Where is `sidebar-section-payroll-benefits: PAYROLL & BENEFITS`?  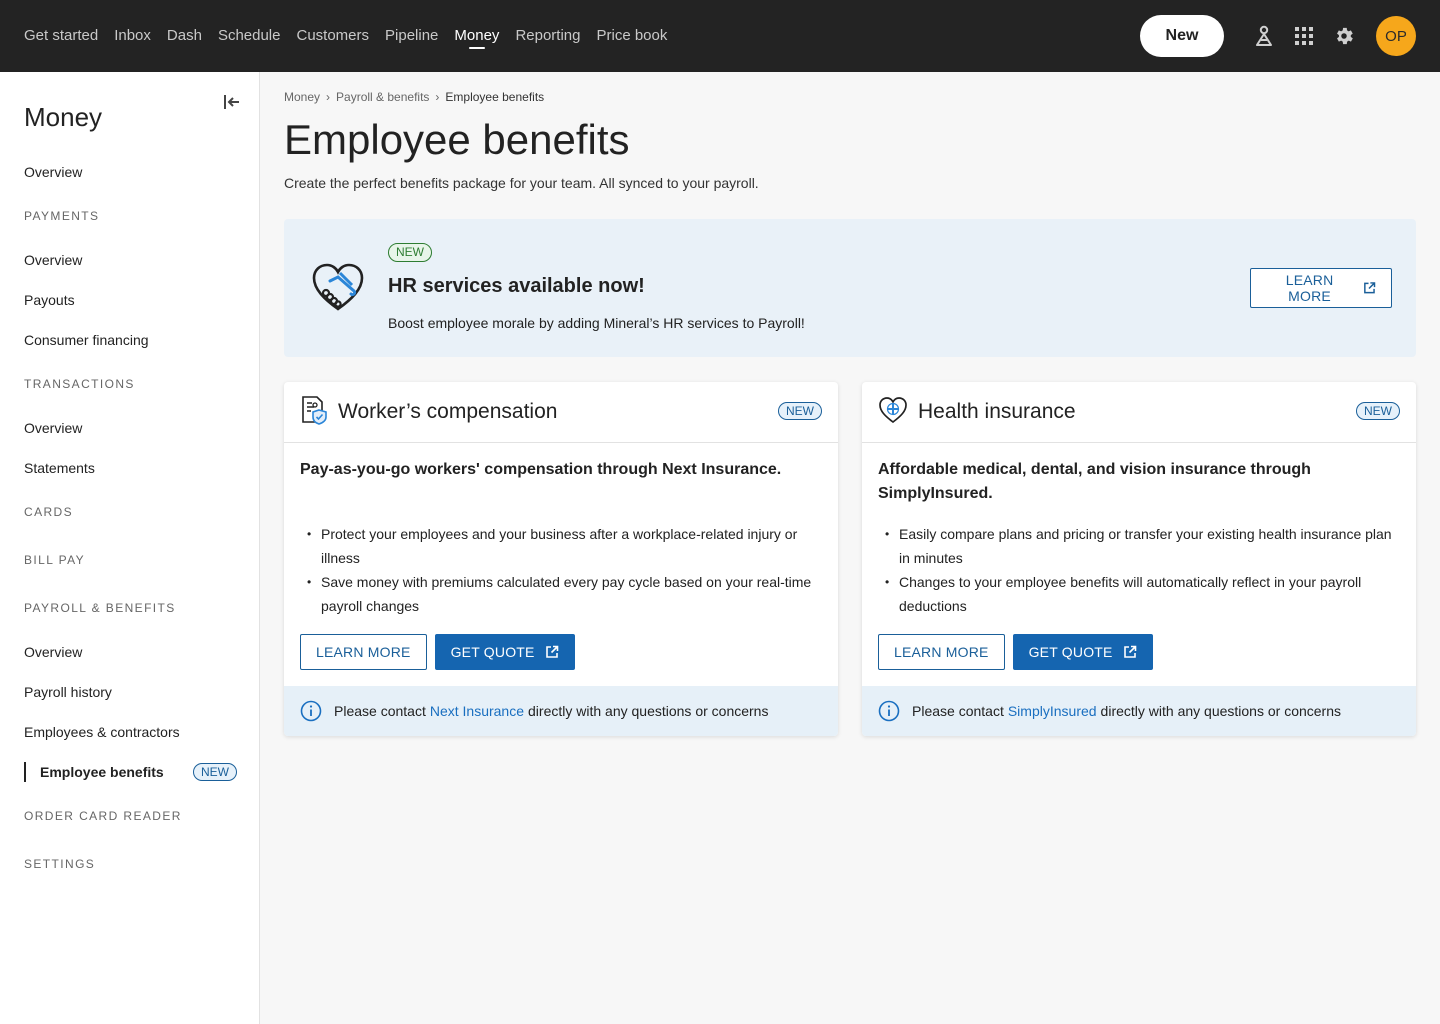
sidebar-section-payroll-benefits: PAYROLL & BENEFITS is located at coordinates (129, 608).